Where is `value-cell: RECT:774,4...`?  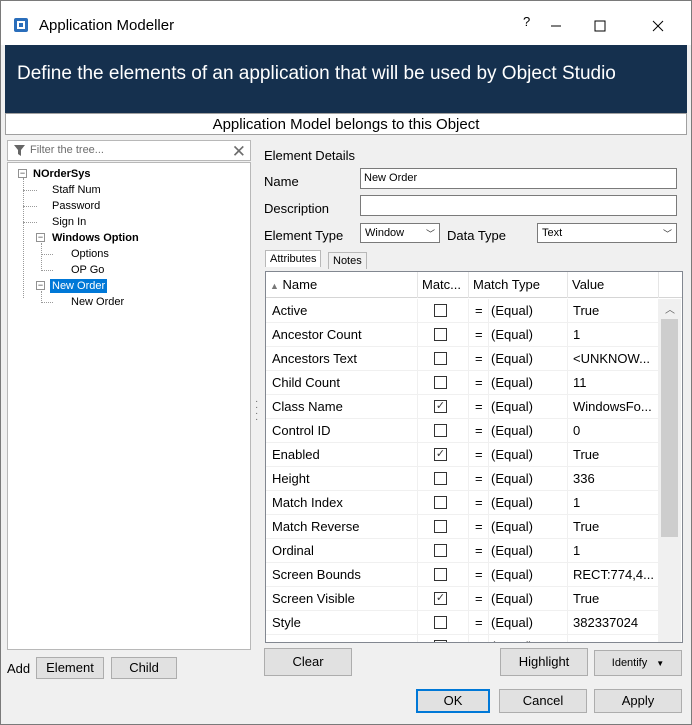
value-cell: RECT:774,4... is located at coordinates (613, 575).